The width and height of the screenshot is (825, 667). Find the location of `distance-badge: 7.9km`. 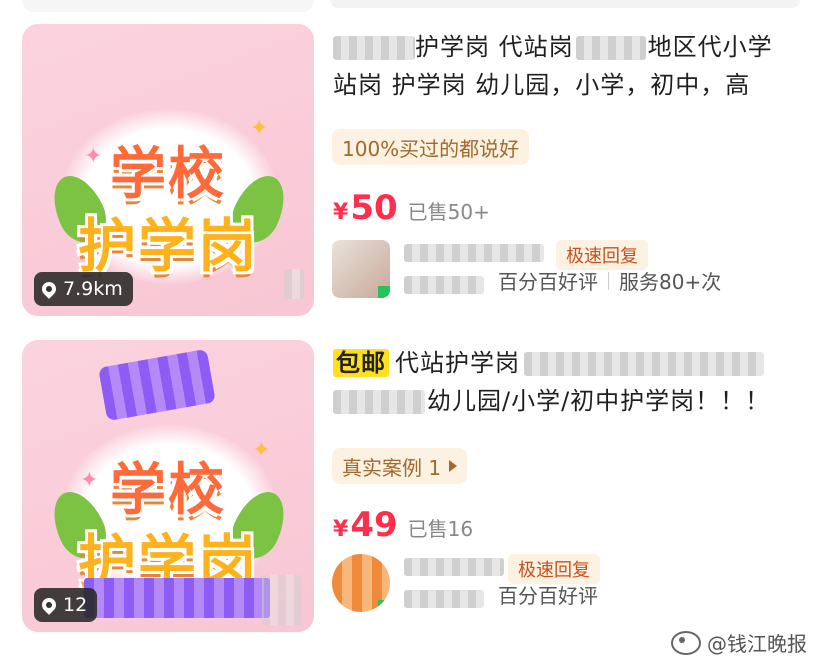

distance-badge: 7.9km is located at coordinates (83, 289).